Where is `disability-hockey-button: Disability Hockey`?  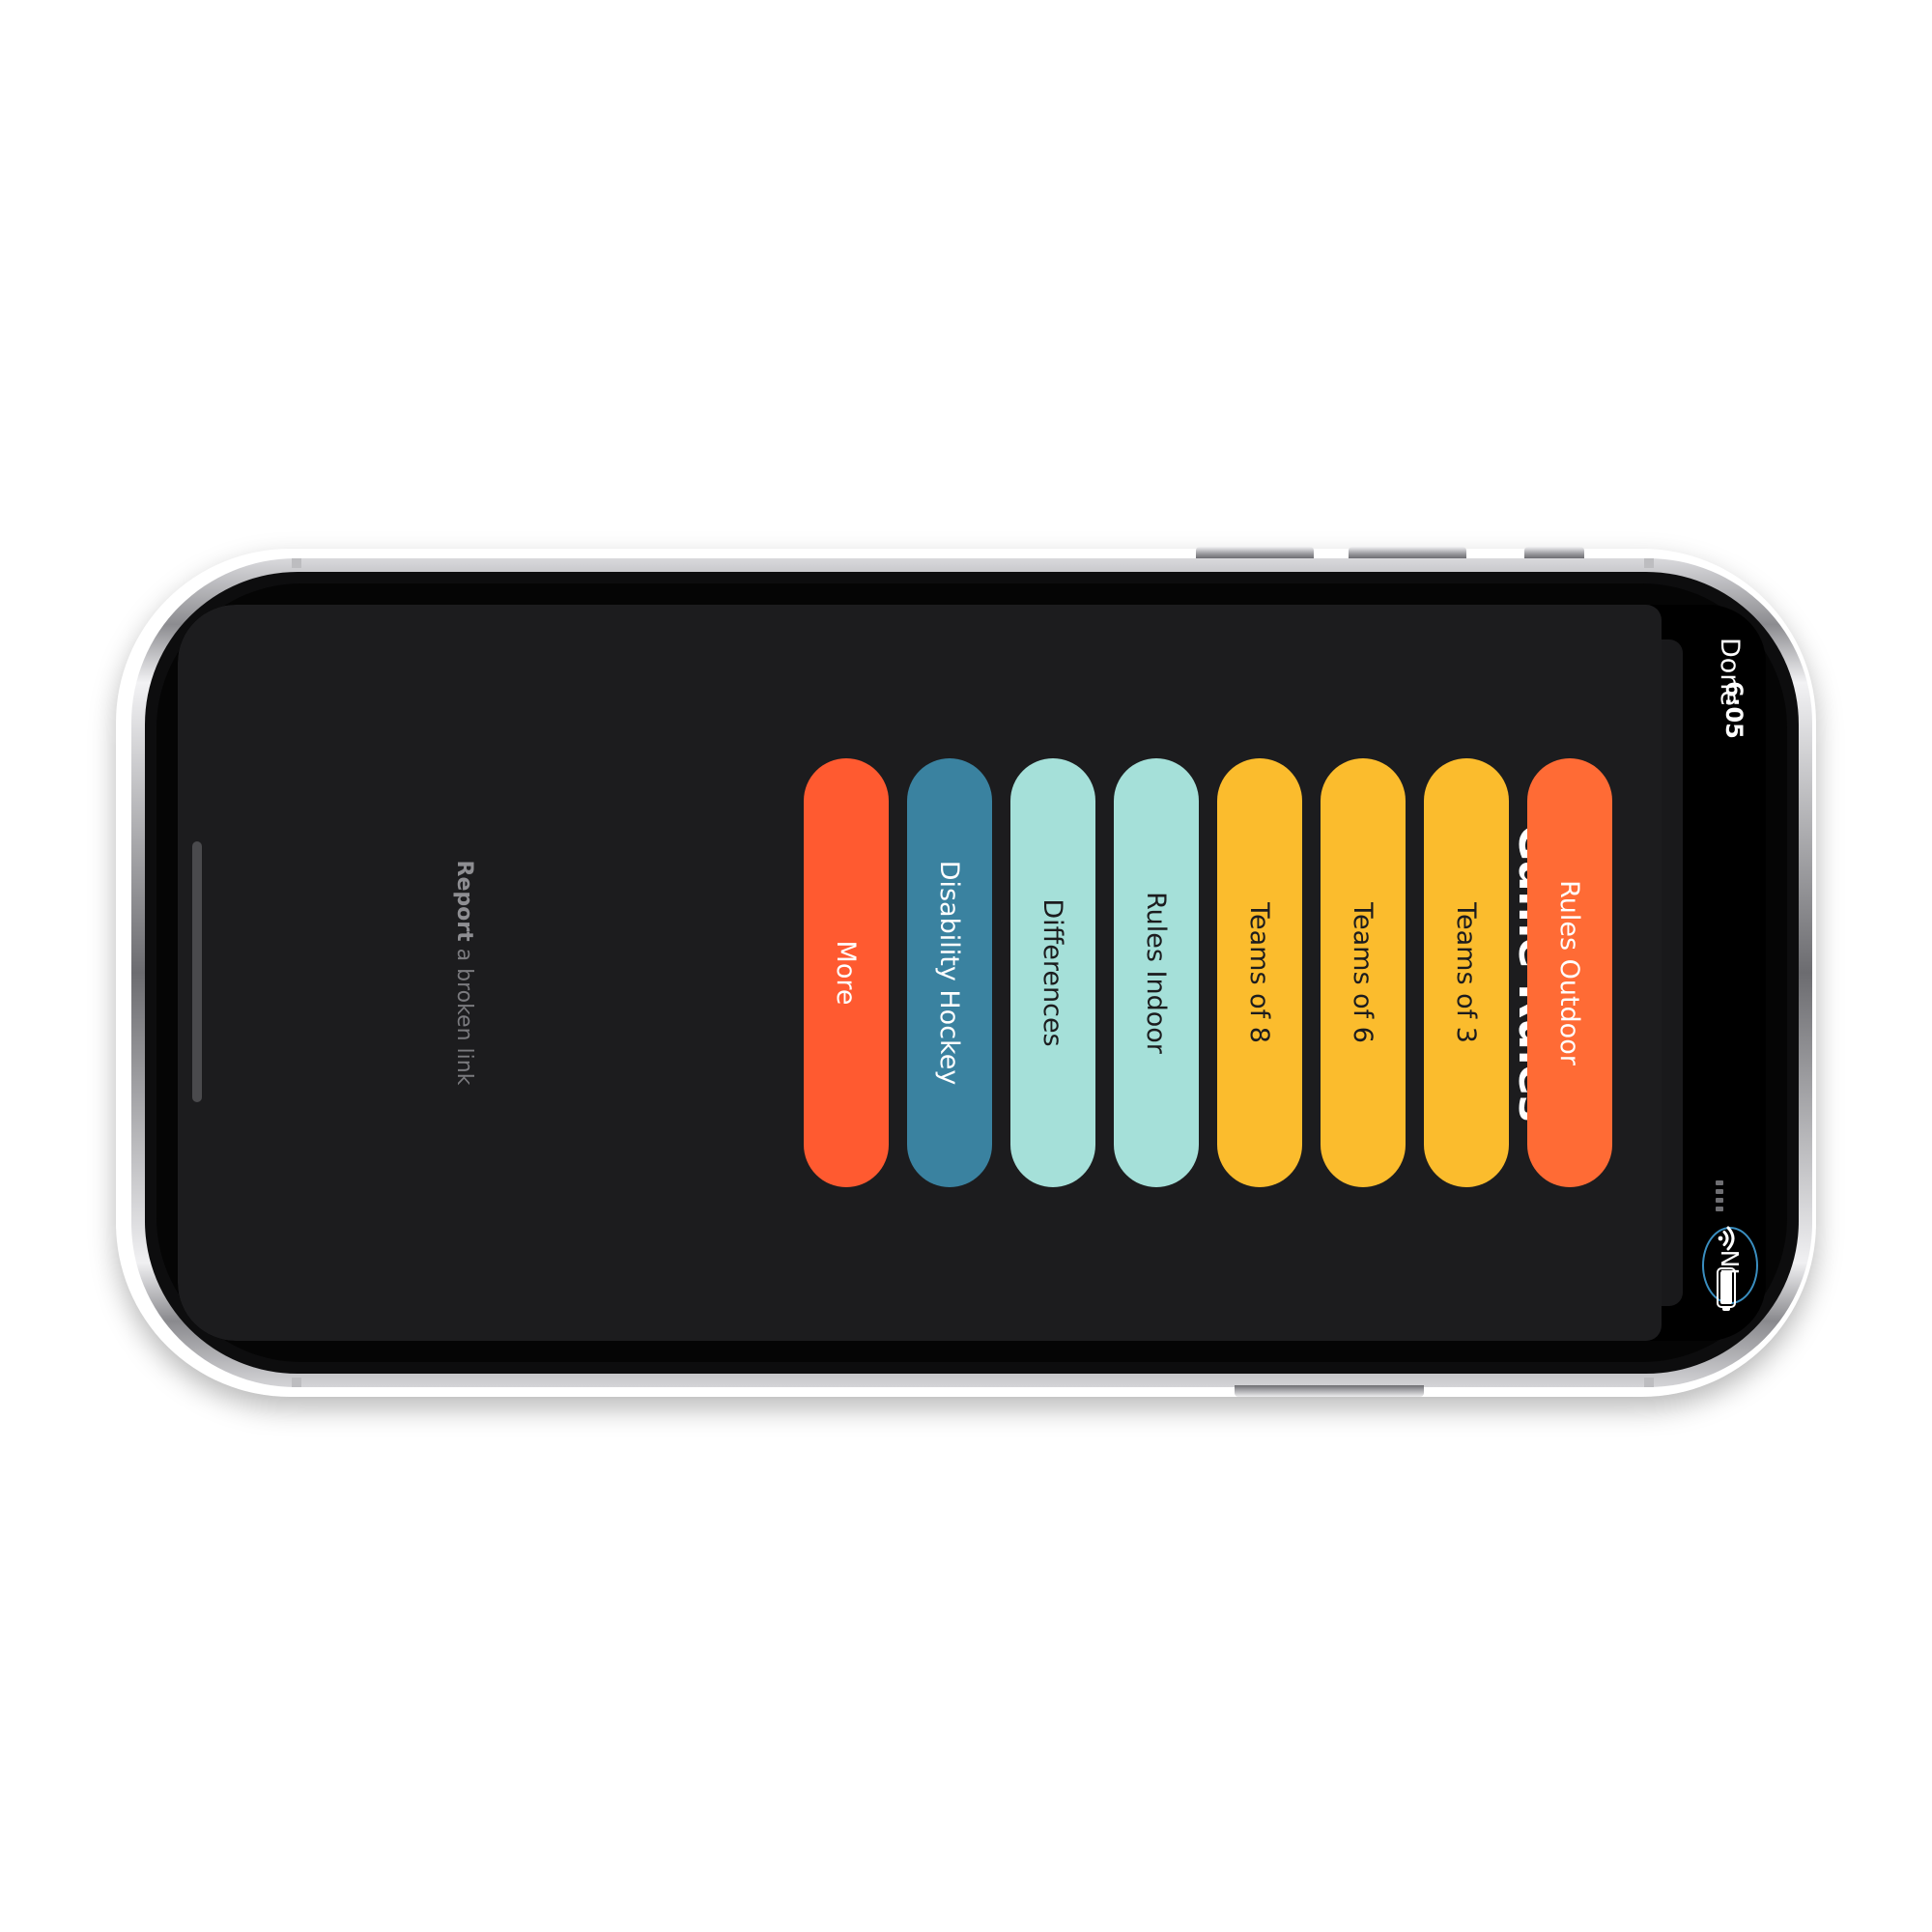
disability-hockey-button: Disability Hockey is located at coordinates (949, 972).